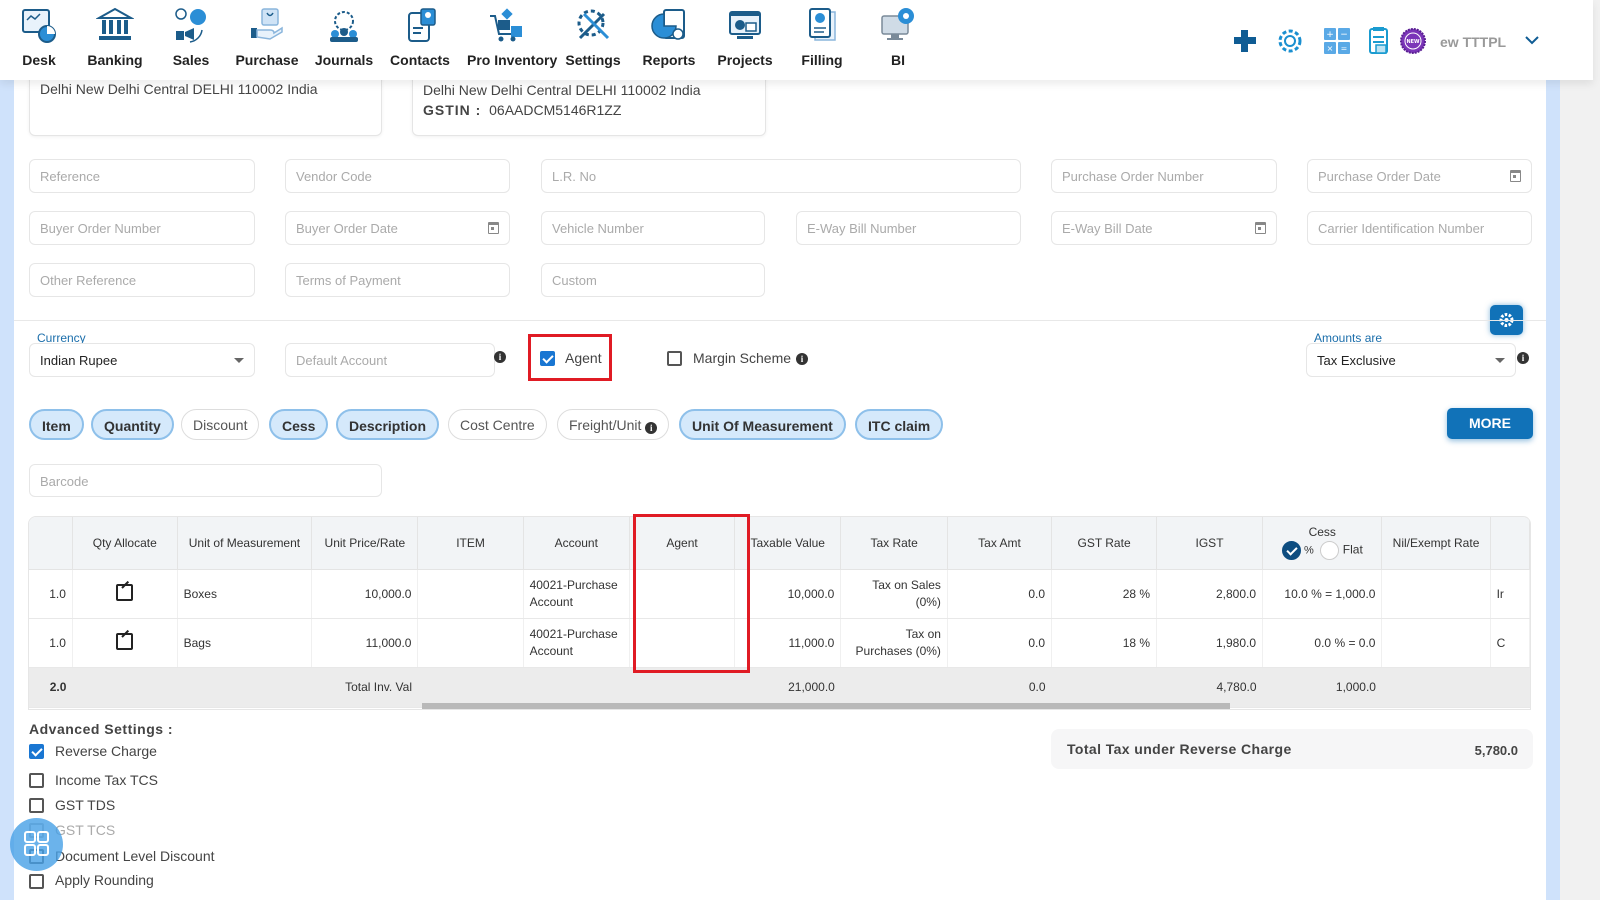 This screenshot has width=1600, height=900. Describe the element at coordinates (894, 543) in the screenshot. I see `col-header-tax-rate: Tax Rate` at that location.